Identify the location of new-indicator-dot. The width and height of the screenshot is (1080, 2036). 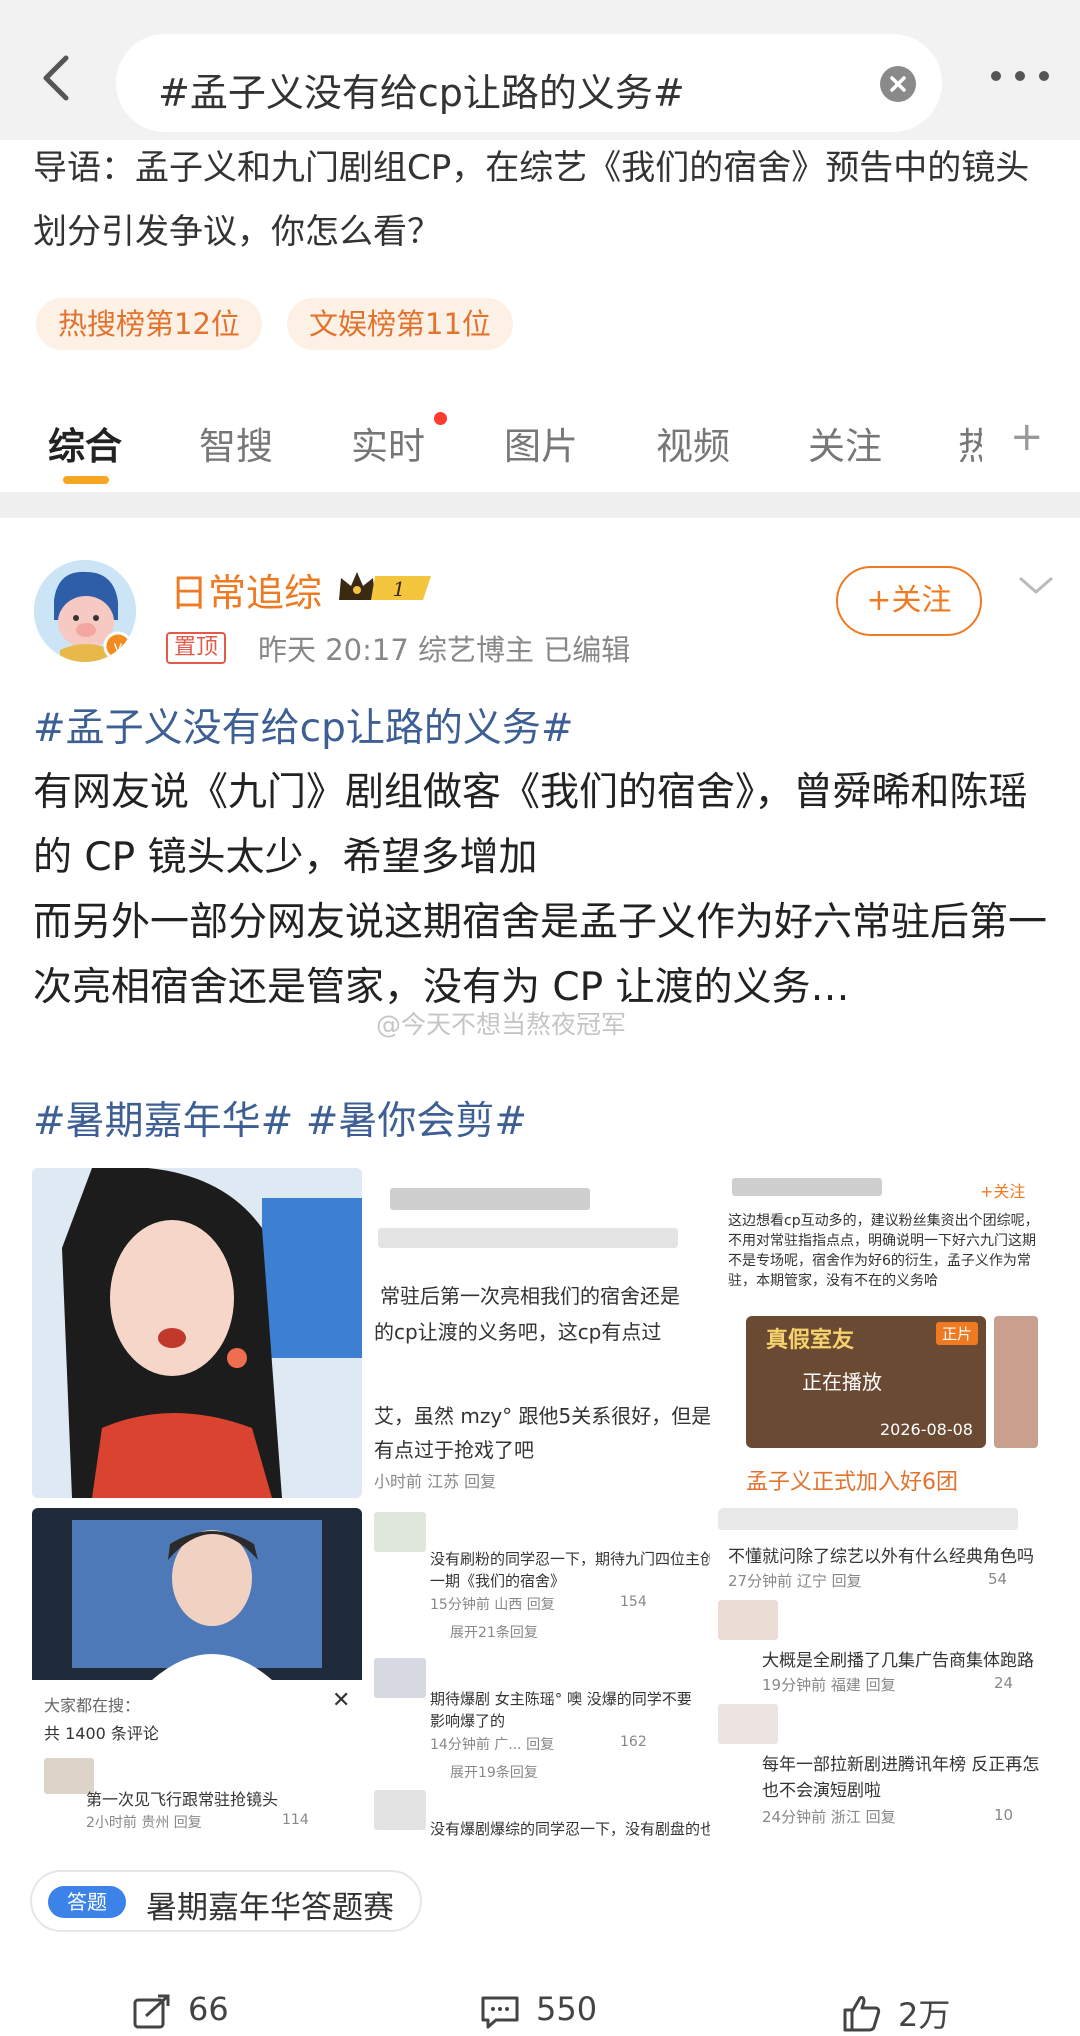
(440, 418).